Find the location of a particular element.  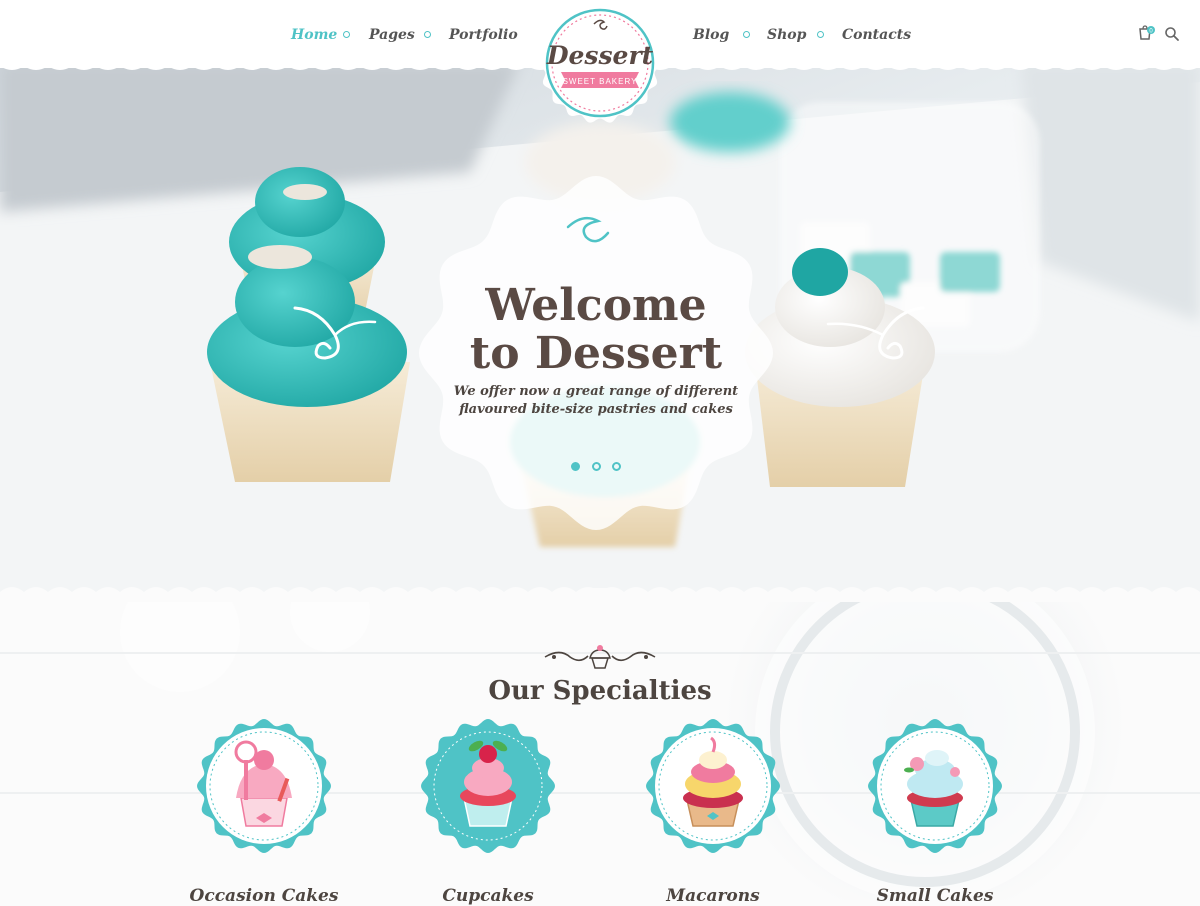

occasion-cake-icon is located at coordinates (264, 786).